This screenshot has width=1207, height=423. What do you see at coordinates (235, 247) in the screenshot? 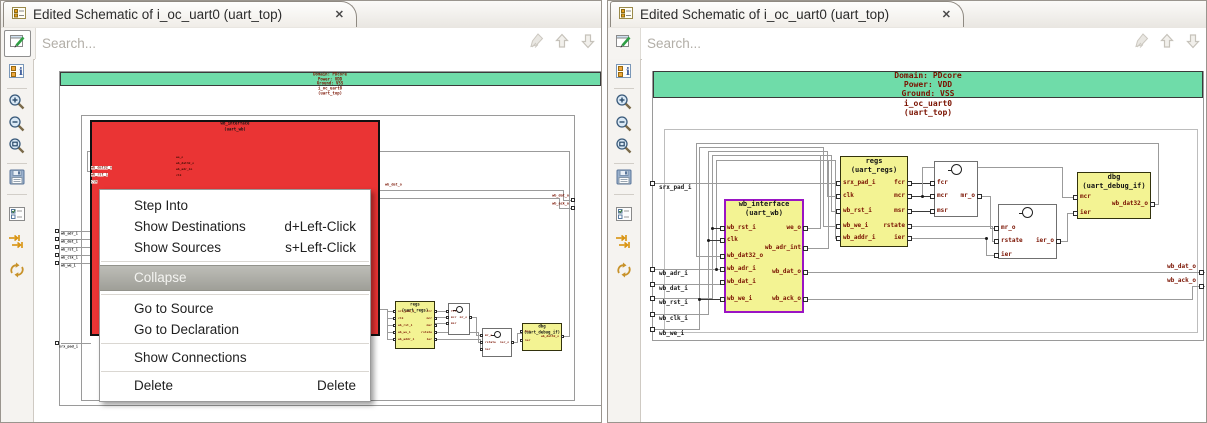
I see `menu-item-show-sources: Show Sources s+Left-Click` at bounding box center [235, 247].